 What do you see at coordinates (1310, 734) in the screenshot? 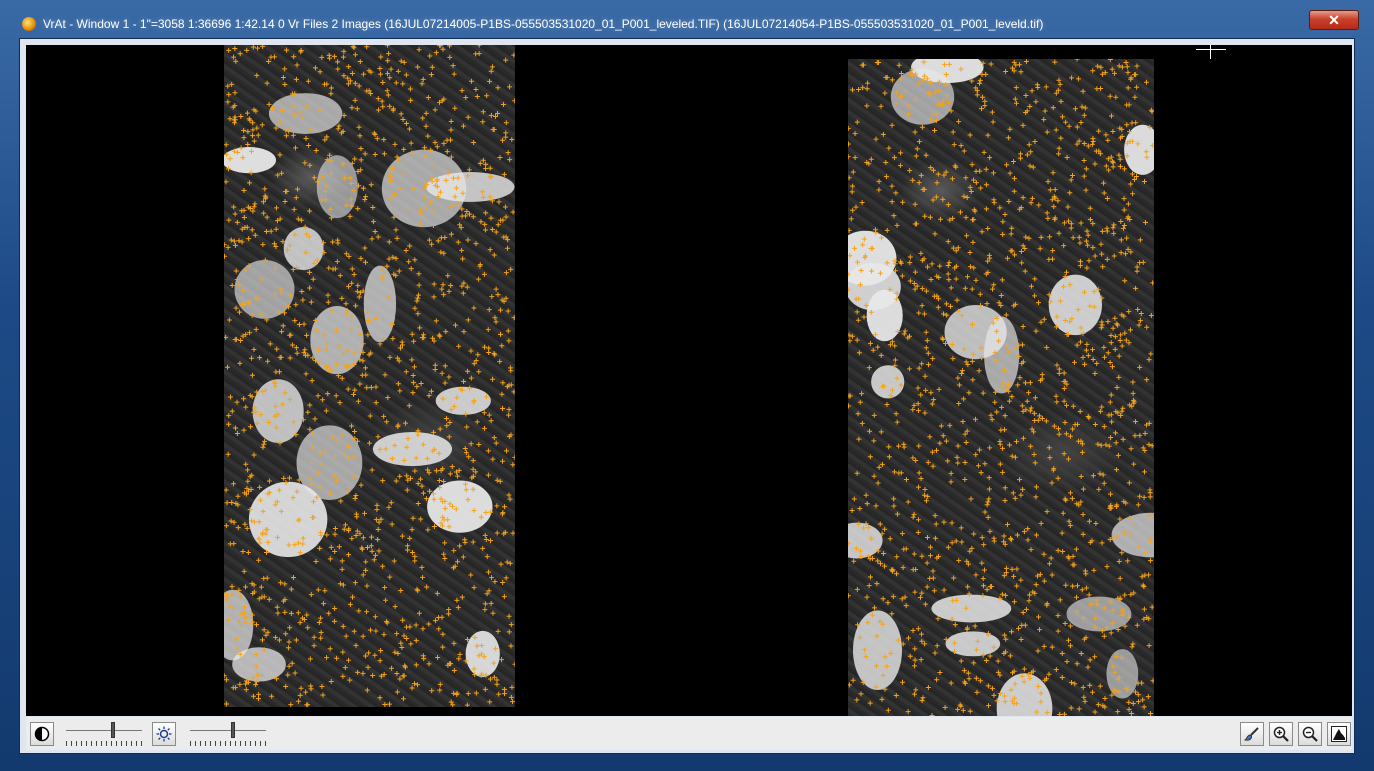
I see `zoom-out-icon` at bounding box center [1310, 734].